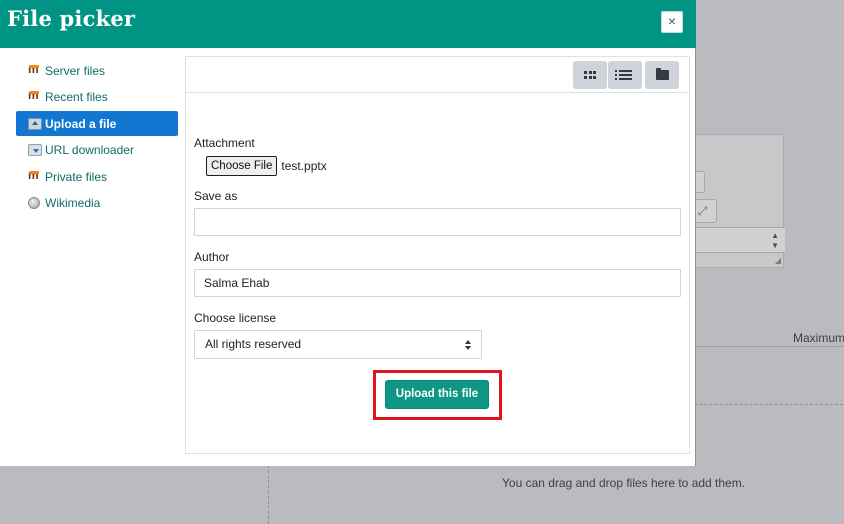  What do you see at coordinates (71, 18) in the screenshot?
I see `dialog-title: File picker` at bounding box center [71, 18].